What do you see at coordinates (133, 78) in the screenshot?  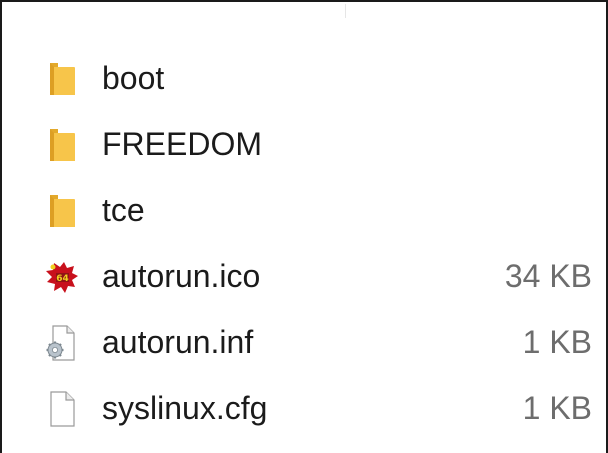 I see `file-name: boot` at bounding box center [133, 78].